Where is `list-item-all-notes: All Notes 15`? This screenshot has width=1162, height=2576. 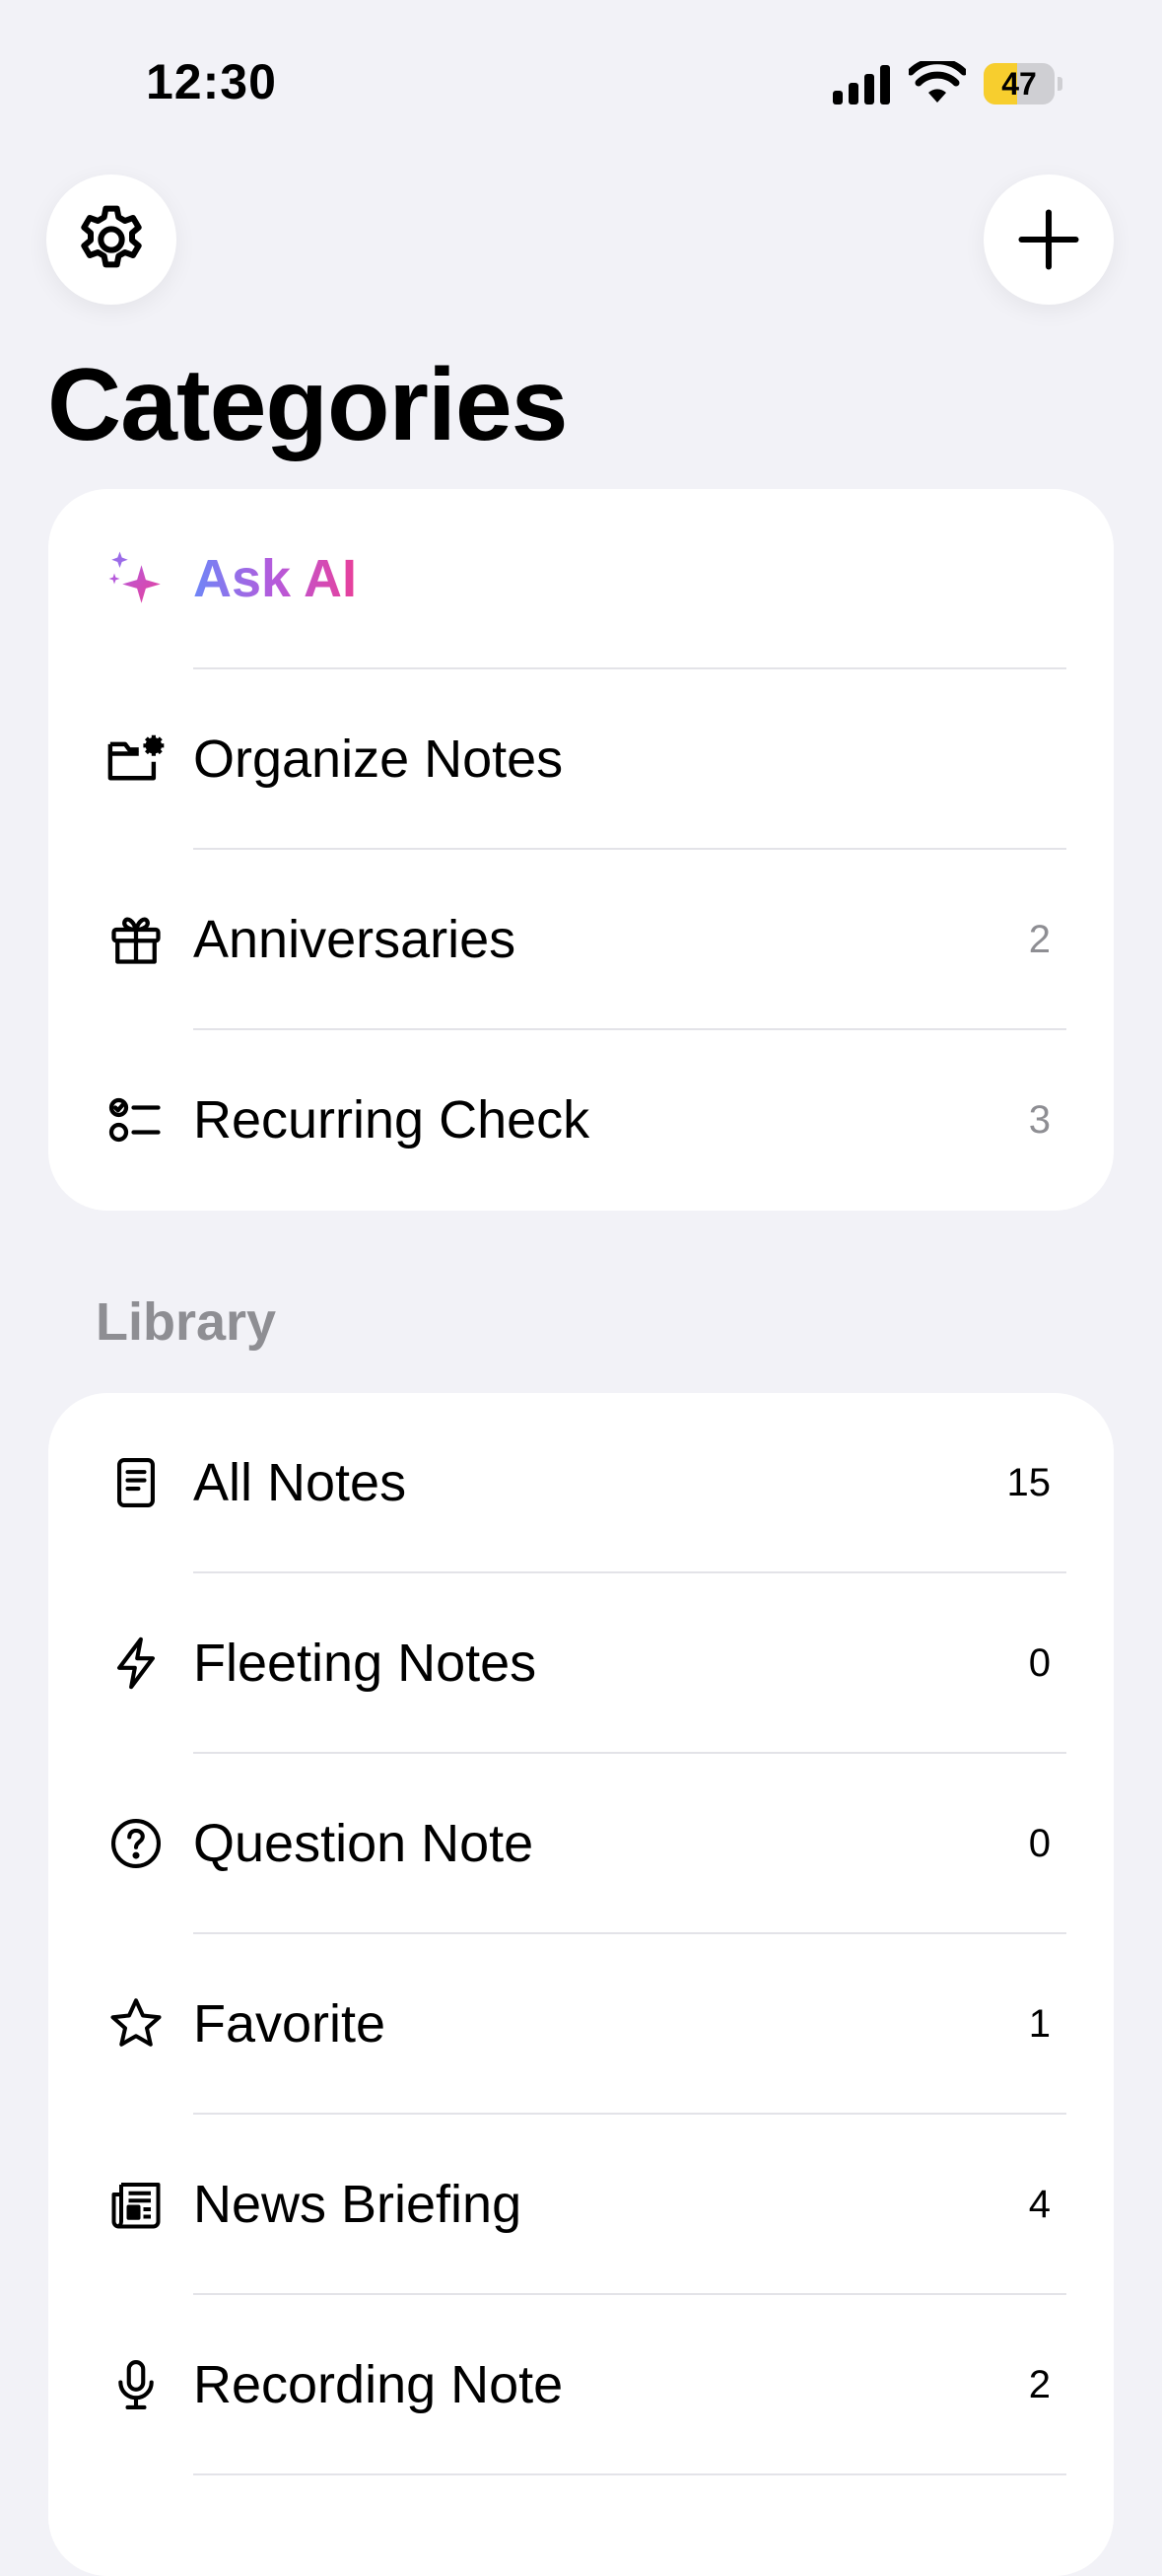
list-item-all-notes: All Notes 15 is located at coordinates (581, 1483).